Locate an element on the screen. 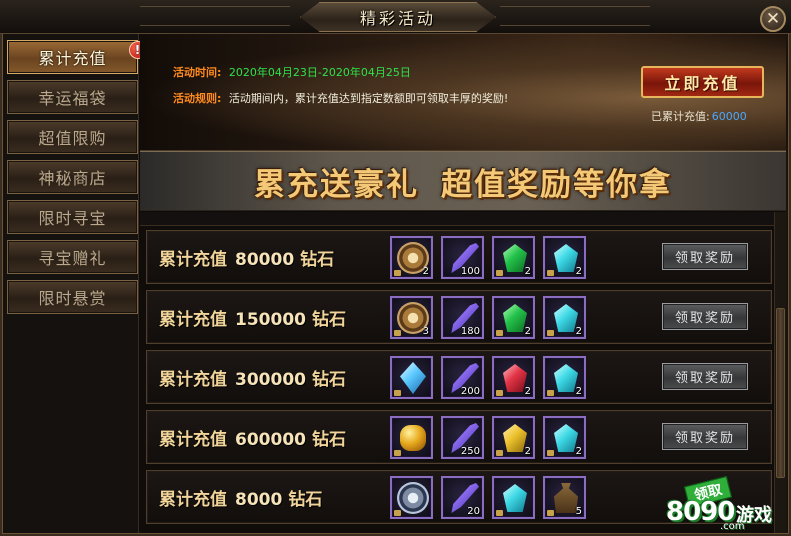 The width and height of the screenshot is (791, 536). title-plate: 精彩活动 is located at coordinates (398, 17).